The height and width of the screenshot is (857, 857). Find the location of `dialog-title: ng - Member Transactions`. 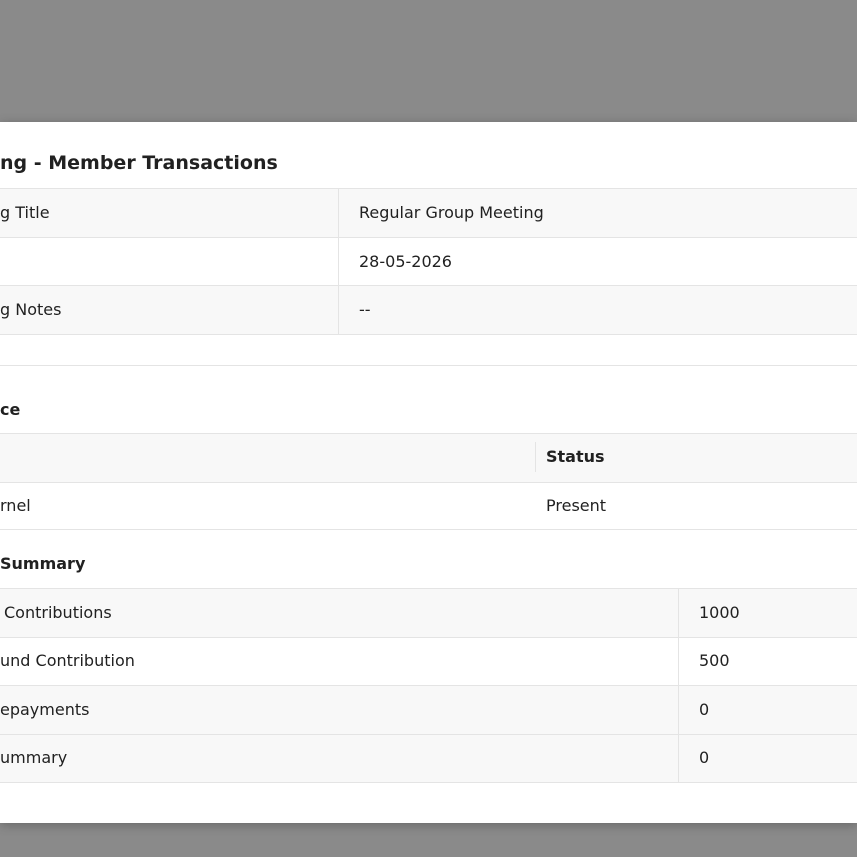

dialog-title: ng - Member Transactions is located at coordinates (139, 163).